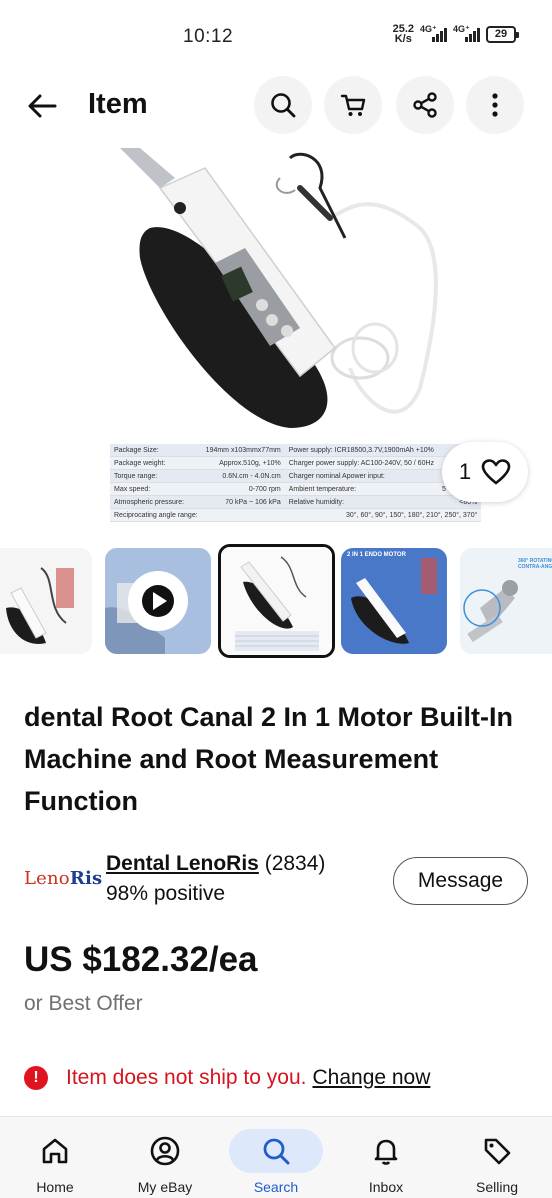 This screenshot has width=552, height=1198. I want to click on watch-button: 1, so click(485, 472).